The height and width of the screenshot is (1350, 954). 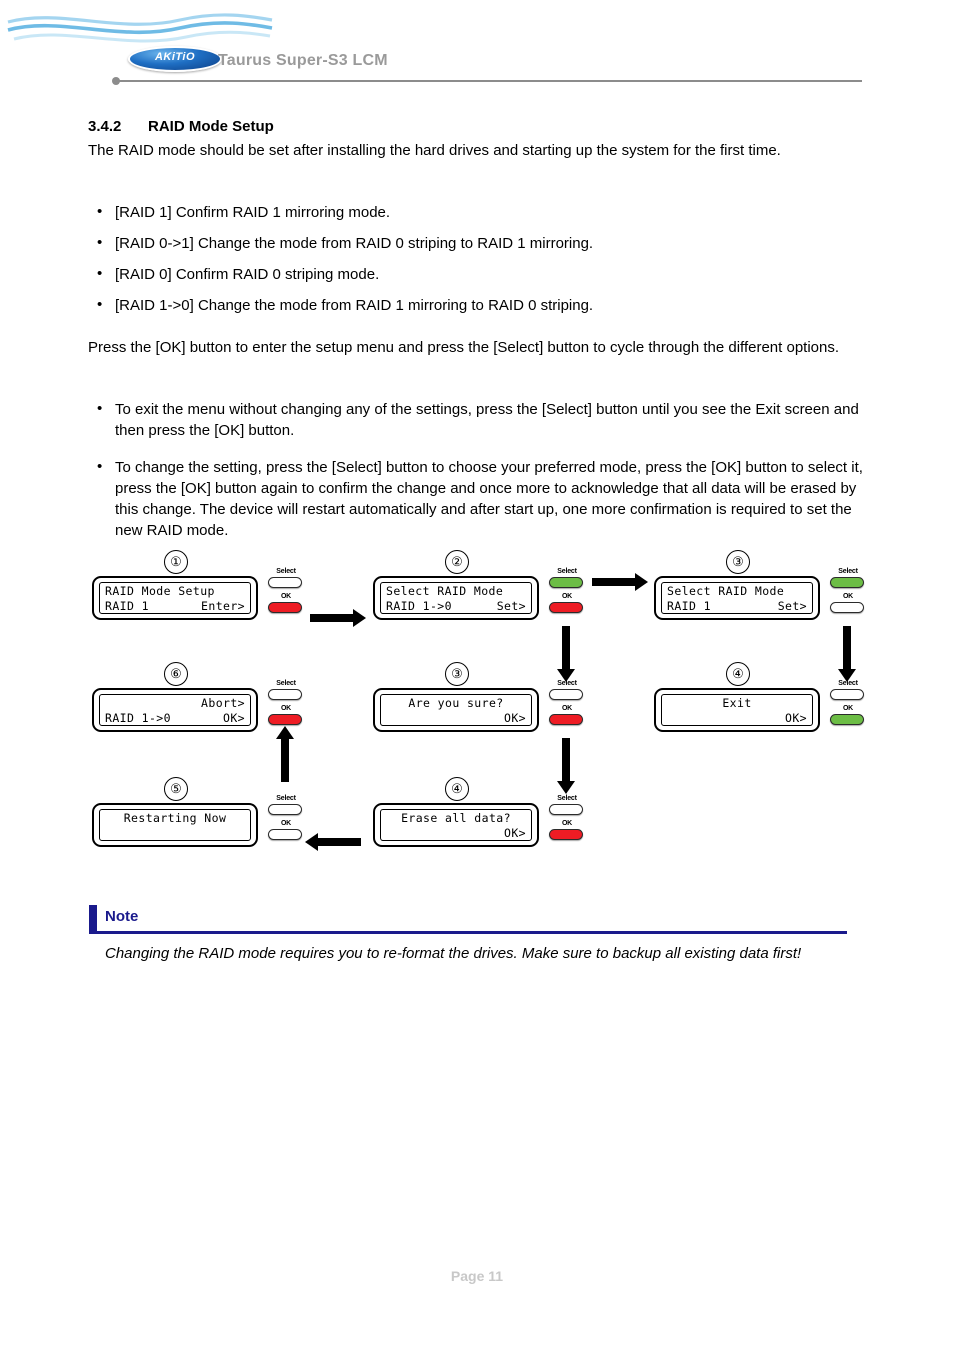 I want to click on lcd-line-2: RAID 1->0 Set>, so click(x=456, y=606).